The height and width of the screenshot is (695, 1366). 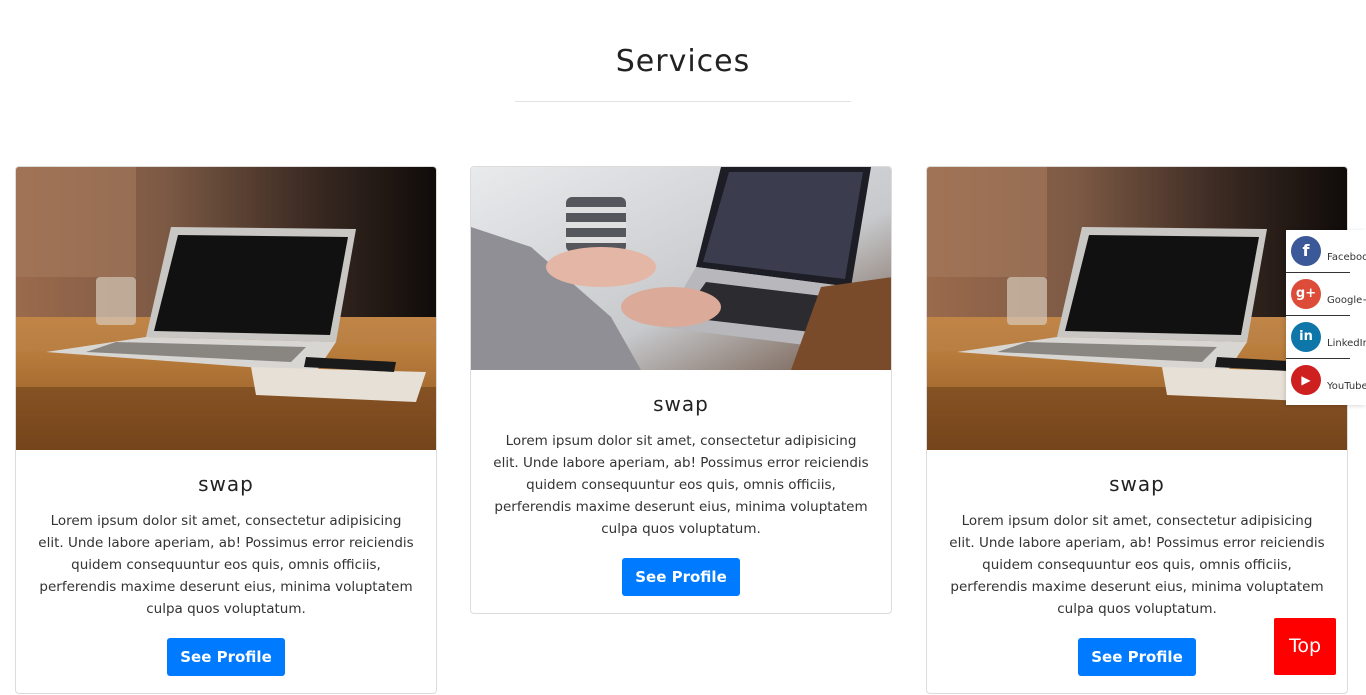 I want to click on page-title: Services, so click(x=683, y=61).